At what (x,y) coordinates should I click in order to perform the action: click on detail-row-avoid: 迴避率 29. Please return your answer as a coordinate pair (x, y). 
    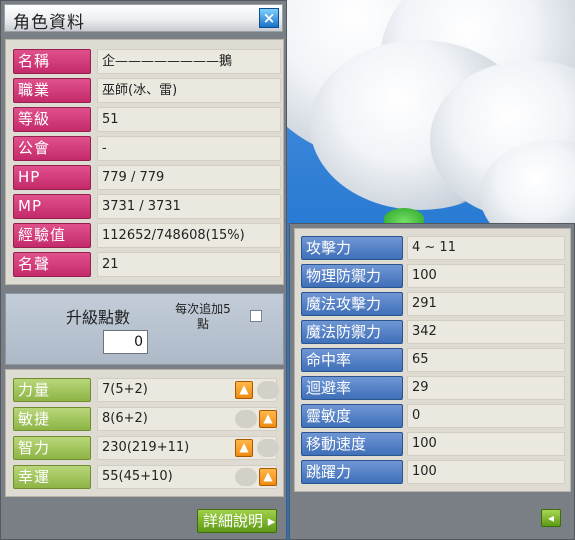
    Looking at the image, I should click on (433, 388).